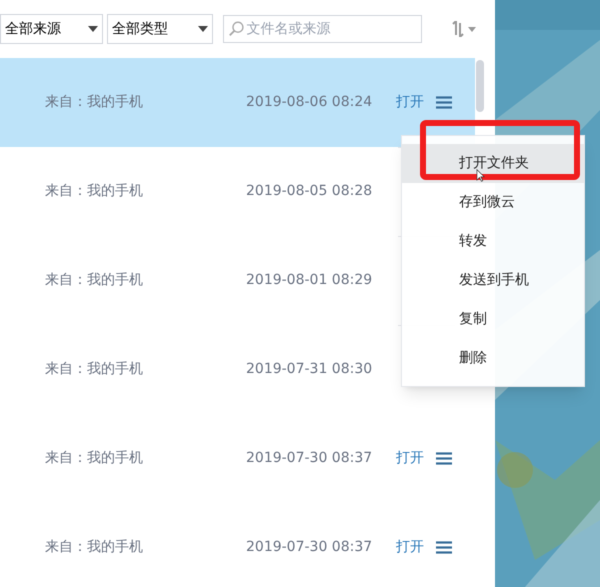  I want to click on time-text: 2019-07-31 08:30, so click(309, 369).